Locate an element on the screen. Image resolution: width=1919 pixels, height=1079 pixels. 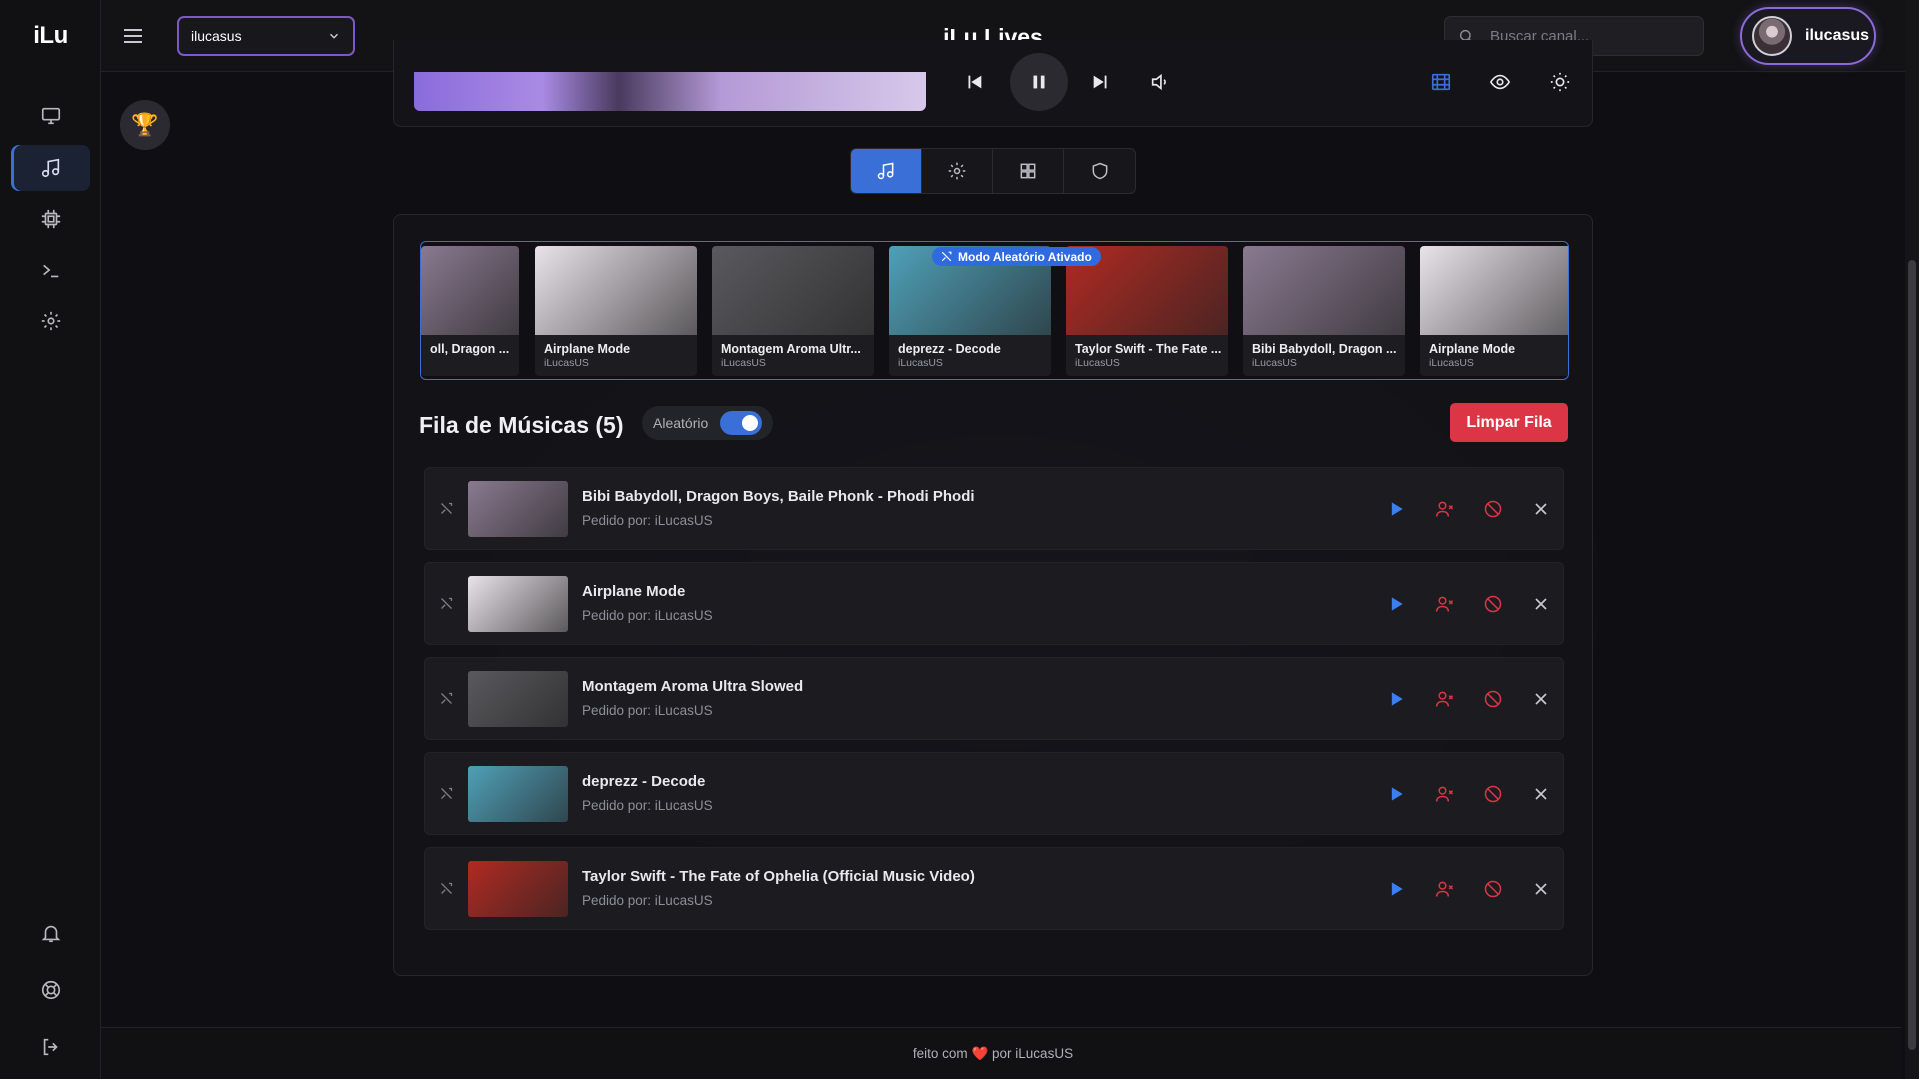
skip-back-icon is located at coordinates (975, 82).